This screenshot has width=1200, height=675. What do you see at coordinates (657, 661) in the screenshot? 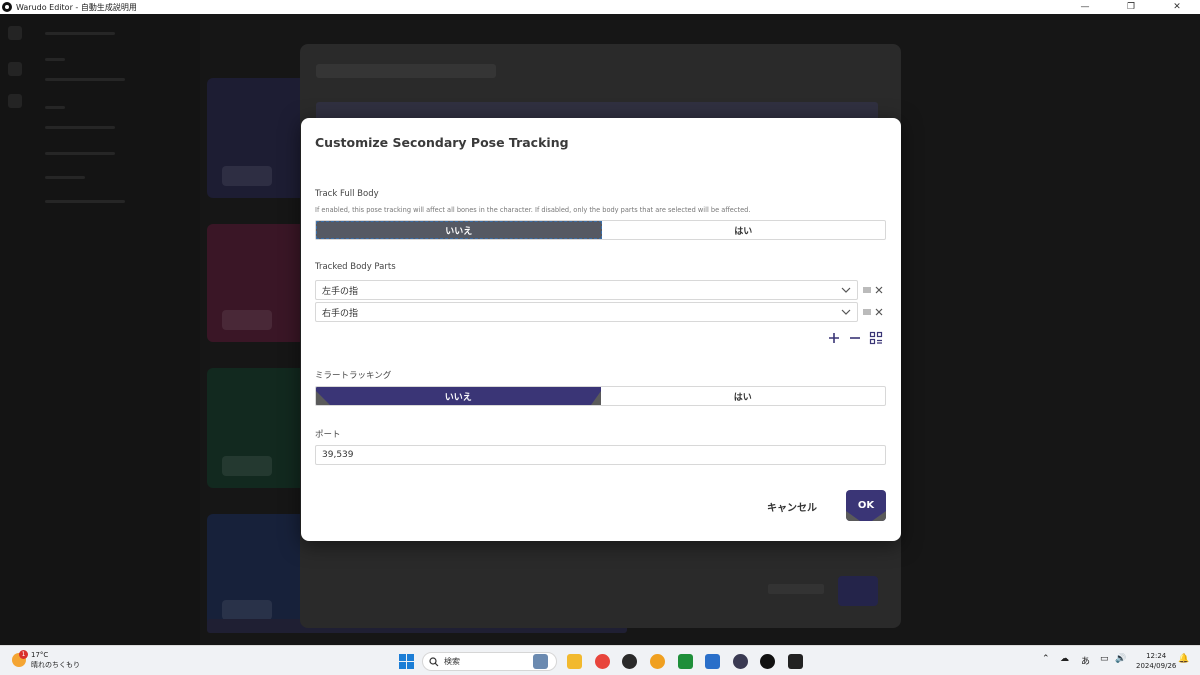
I see `app-icon-orange` at bounding box center [657, 661].